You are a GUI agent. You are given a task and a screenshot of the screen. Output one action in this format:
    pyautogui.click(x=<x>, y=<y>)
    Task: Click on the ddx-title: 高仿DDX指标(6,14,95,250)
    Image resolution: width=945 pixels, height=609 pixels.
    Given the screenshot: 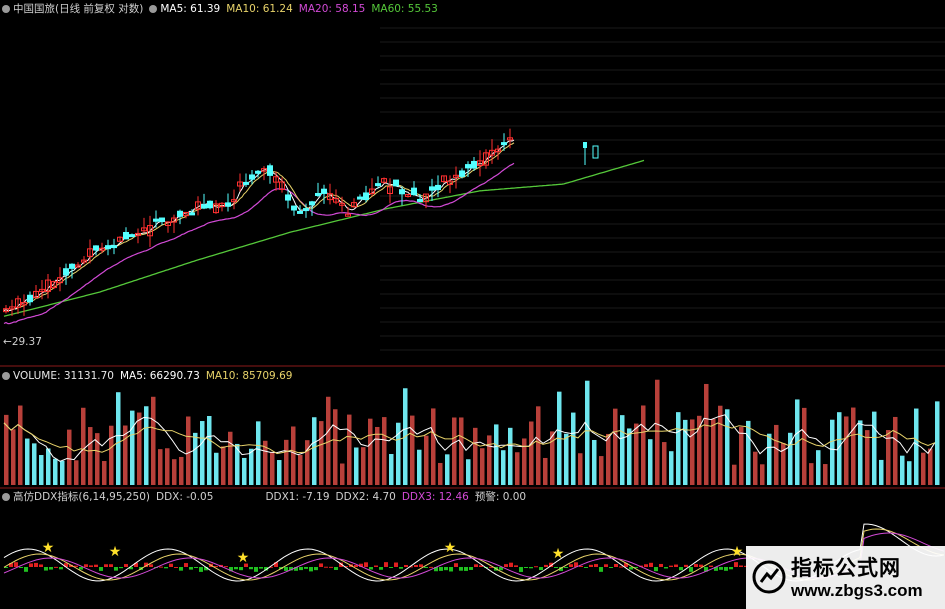 What is the action you would take?
    pyautogui.click(x=82, y=497)
    